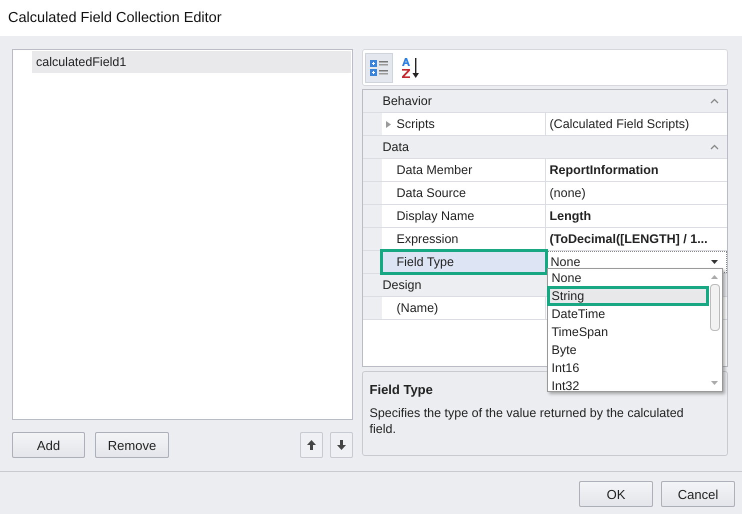 Image resolution: width=742 pixels, height=514 pixels. I want to click on property-value: (Calculated Field Scripts), so click(636, 124).